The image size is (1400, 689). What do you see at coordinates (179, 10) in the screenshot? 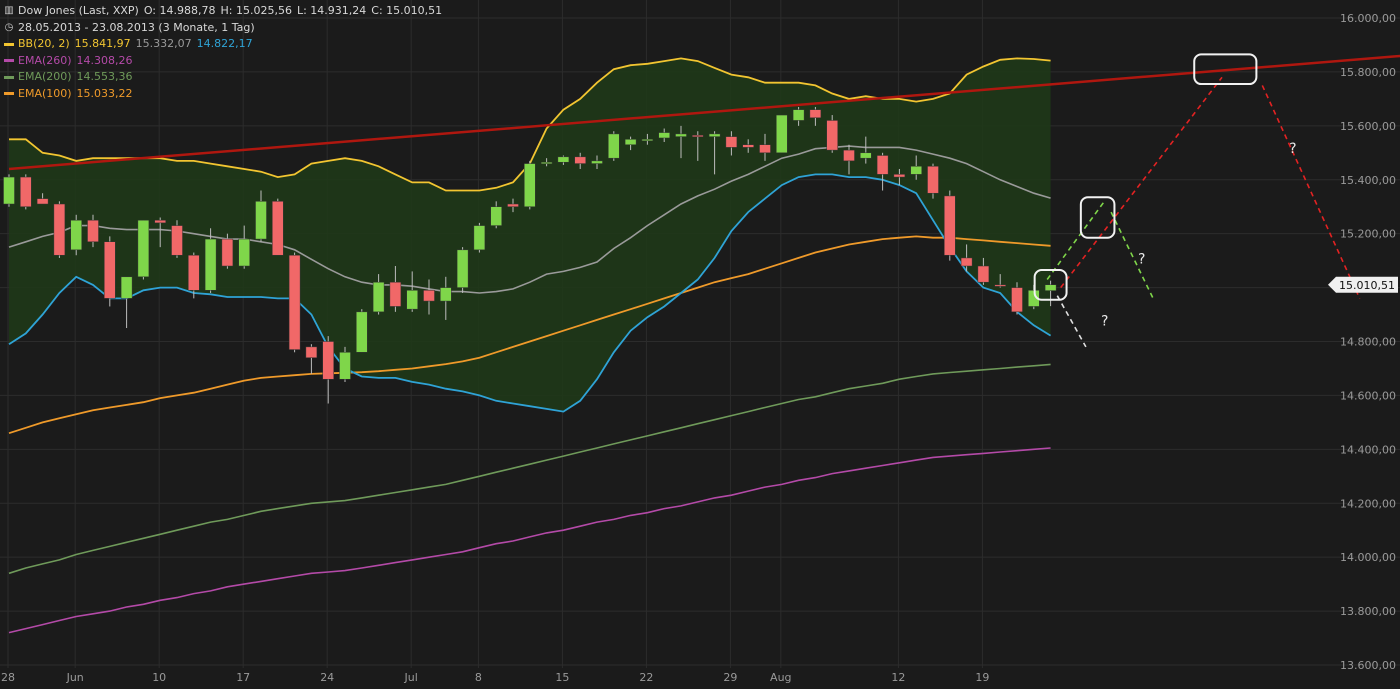
I see `open-value: O: 14.988,78` at bounding box center [179, 10].